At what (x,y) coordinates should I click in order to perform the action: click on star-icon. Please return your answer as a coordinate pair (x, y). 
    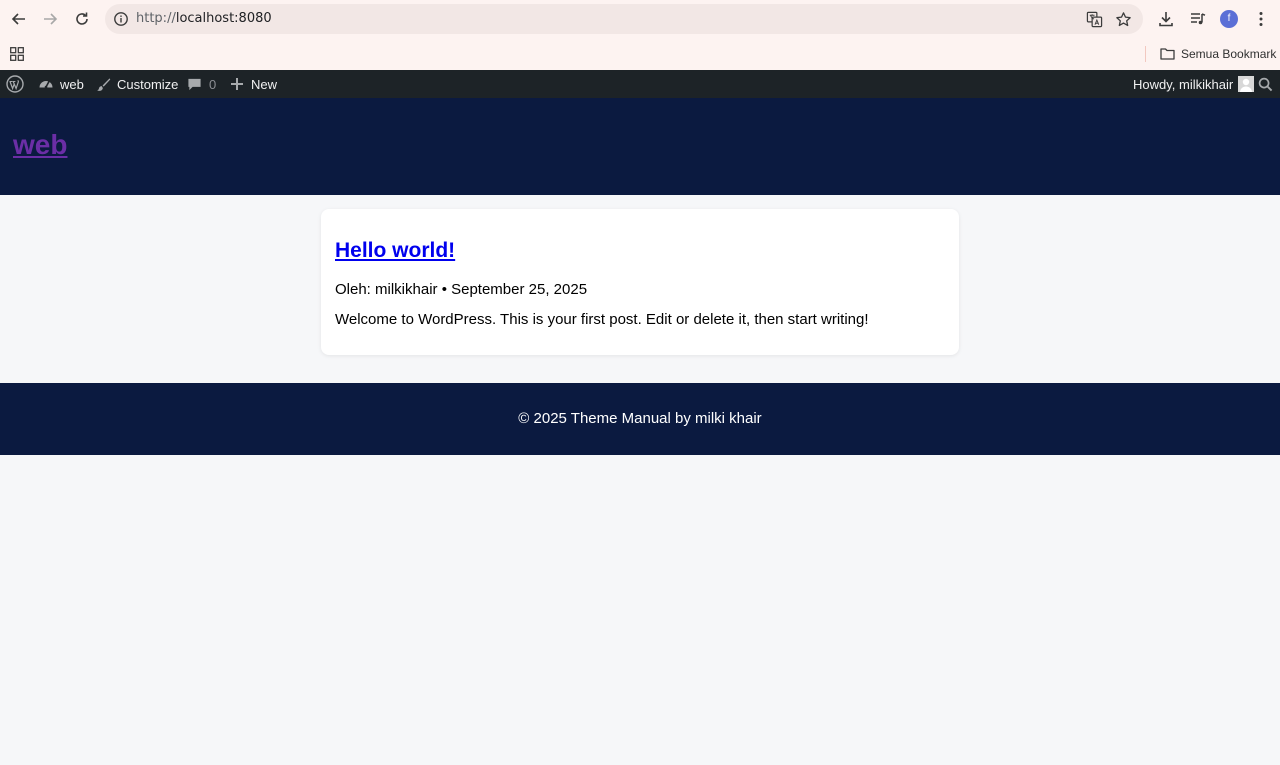
    Looking at the image, I should click on (1123, 19).